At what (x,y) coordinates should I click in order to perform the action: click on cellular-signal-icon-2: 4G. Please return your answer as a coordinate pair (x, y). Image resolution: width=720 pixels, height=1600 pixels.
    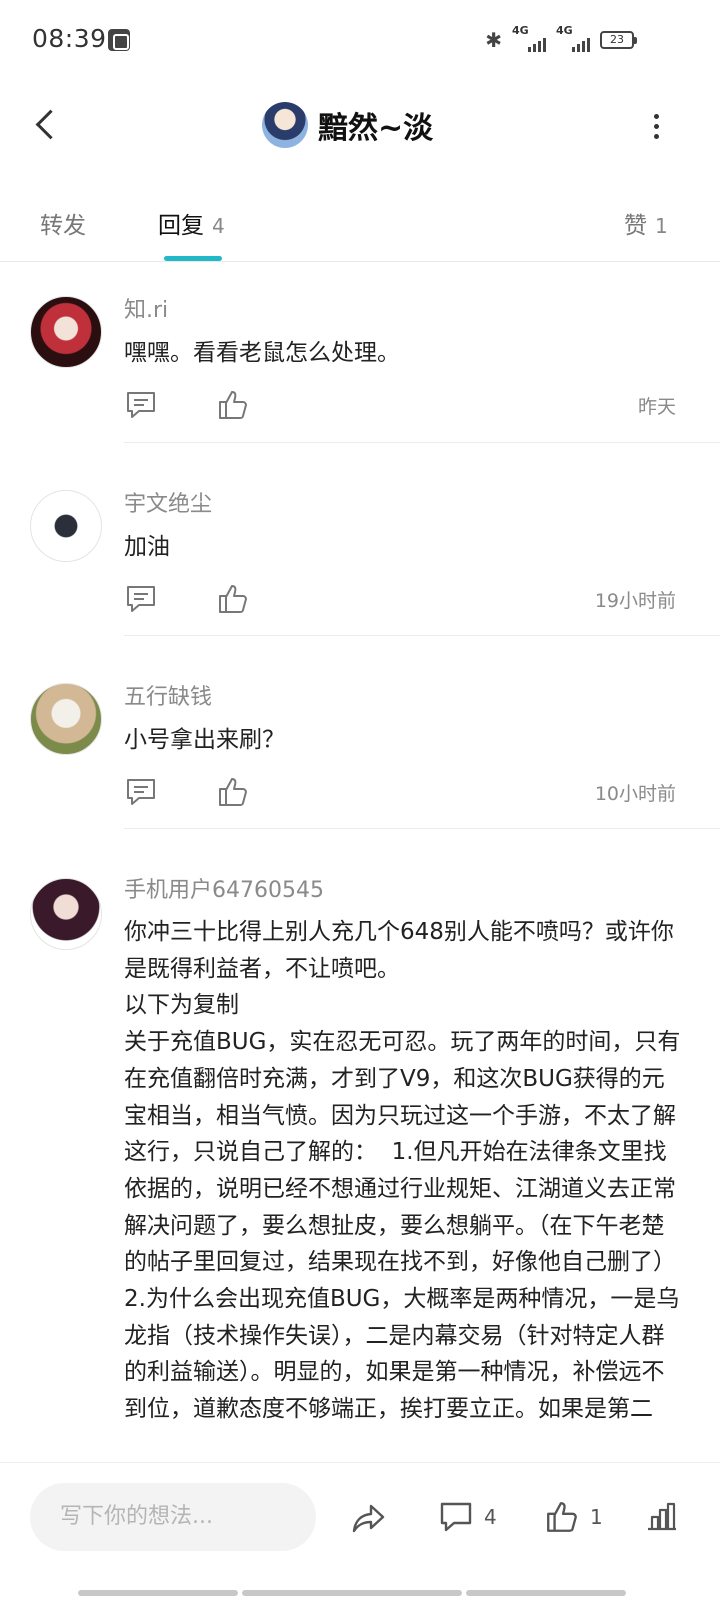
    Looking at the image, I should click on (573, 39).